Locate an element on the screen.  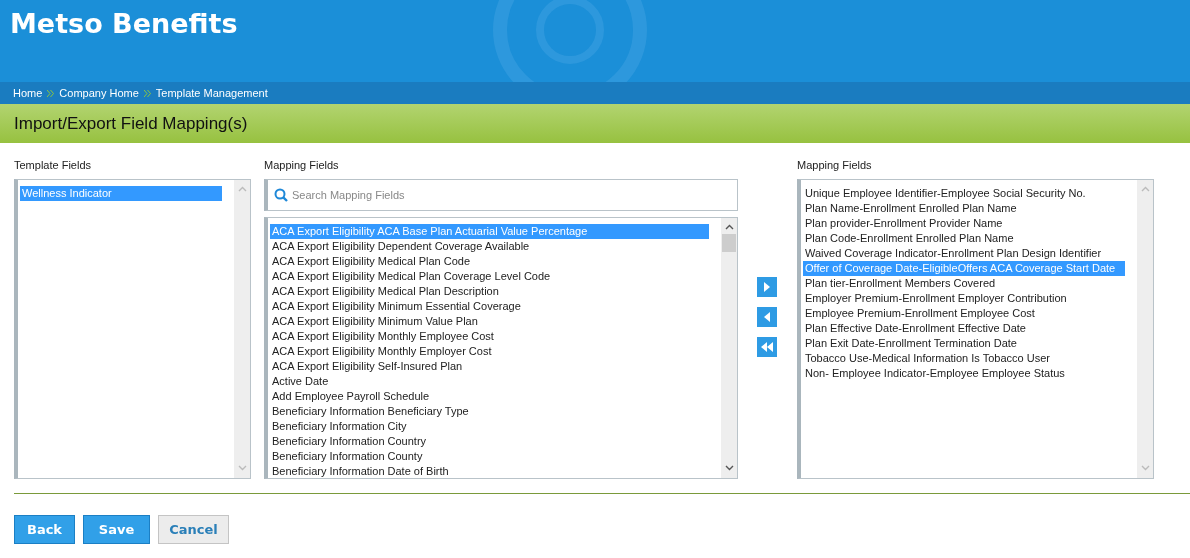
move-left-button is located at coordinates (767, 317).